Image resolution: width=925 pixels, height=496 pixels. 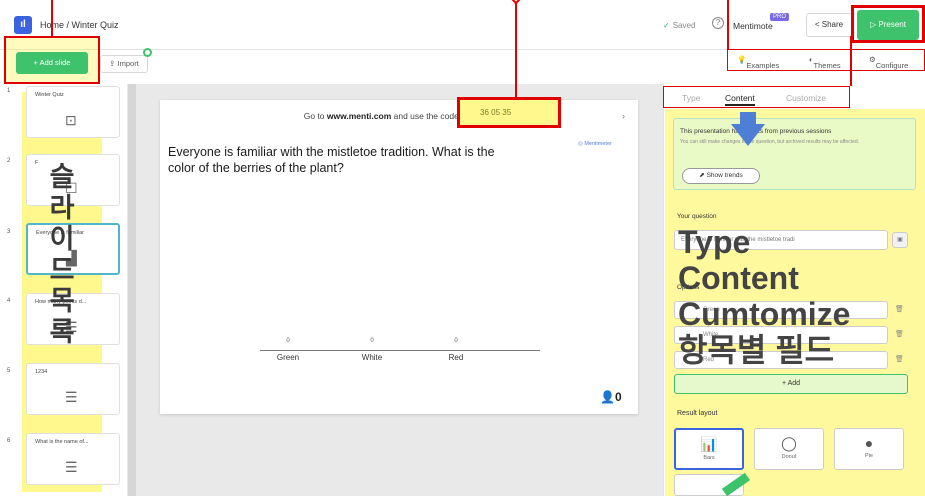 What do you see at coordinates (9, 441) in the screenshot?
I see `slide-number: 6` at bounding box center [9, 441].